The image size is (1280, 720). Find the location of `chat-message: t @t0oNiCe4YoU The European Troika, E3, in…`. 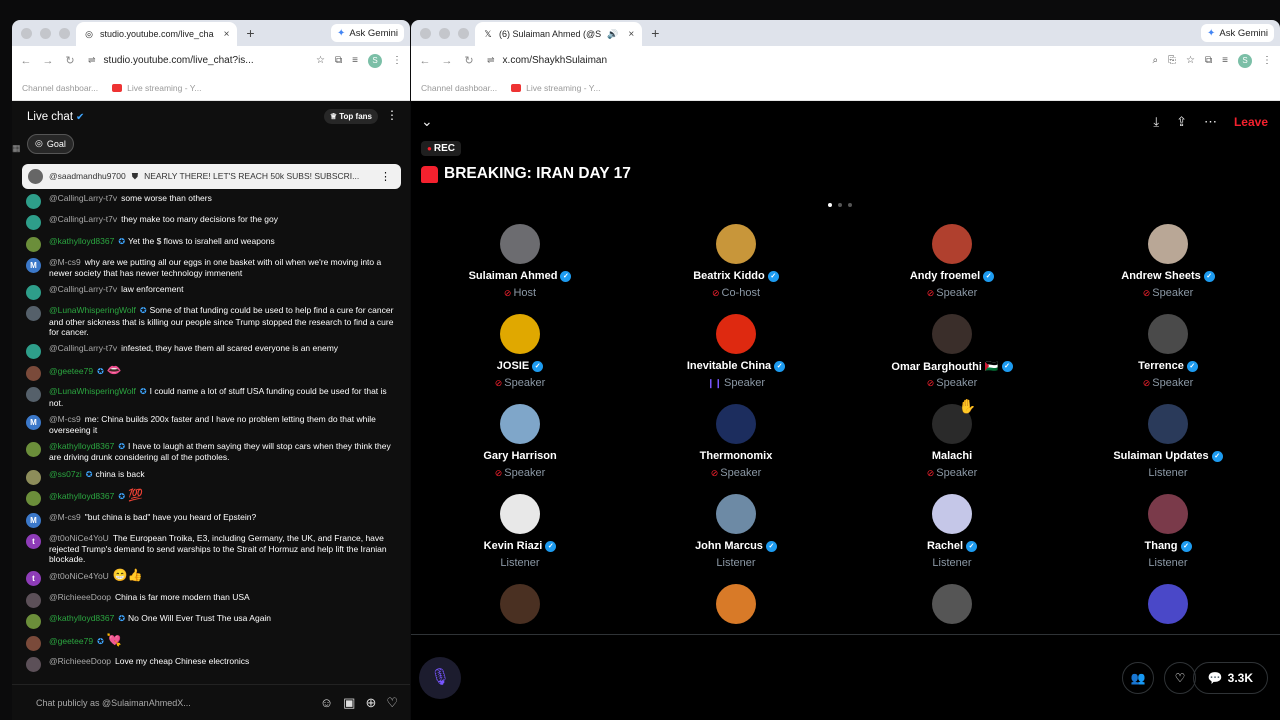

chat-message: t @t0oNiCe4YoU The European Troika, E3, in… is located at coordinates (213, 549).